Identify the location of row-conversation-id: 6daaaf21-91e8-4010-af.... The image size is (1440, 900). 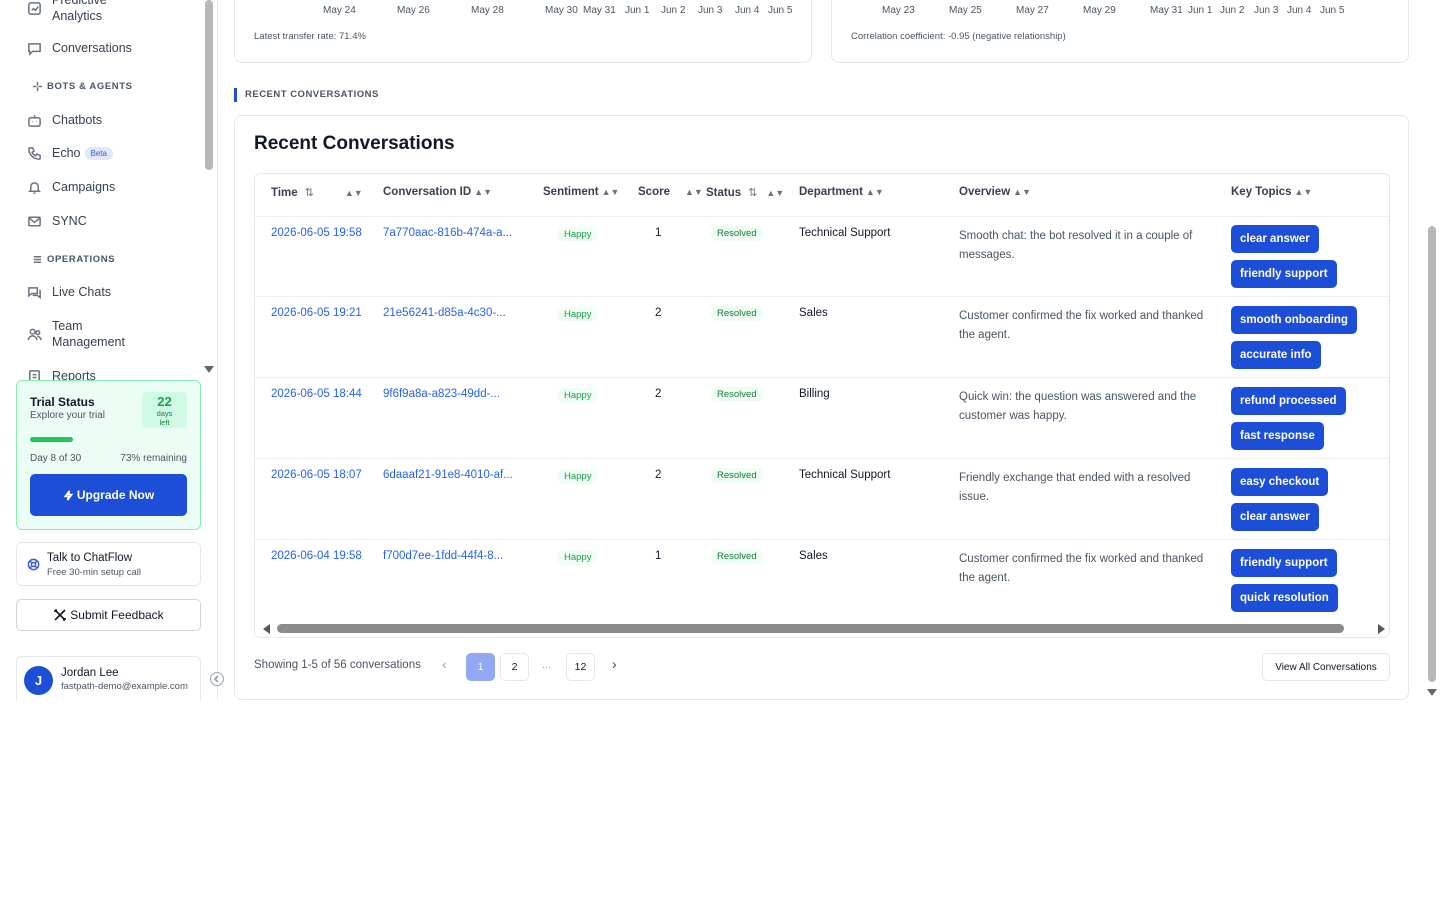
(448, 475).